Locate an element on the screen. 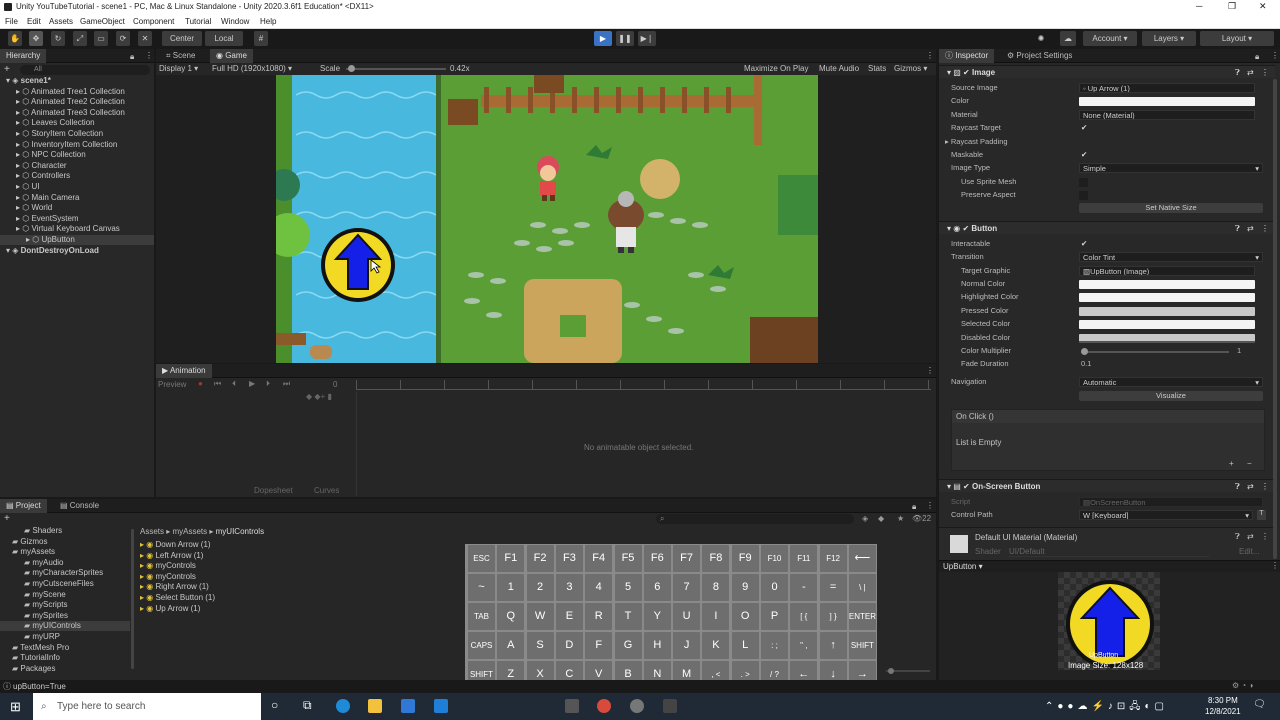  keyboard-key: - is located at coordinates (804, 588).